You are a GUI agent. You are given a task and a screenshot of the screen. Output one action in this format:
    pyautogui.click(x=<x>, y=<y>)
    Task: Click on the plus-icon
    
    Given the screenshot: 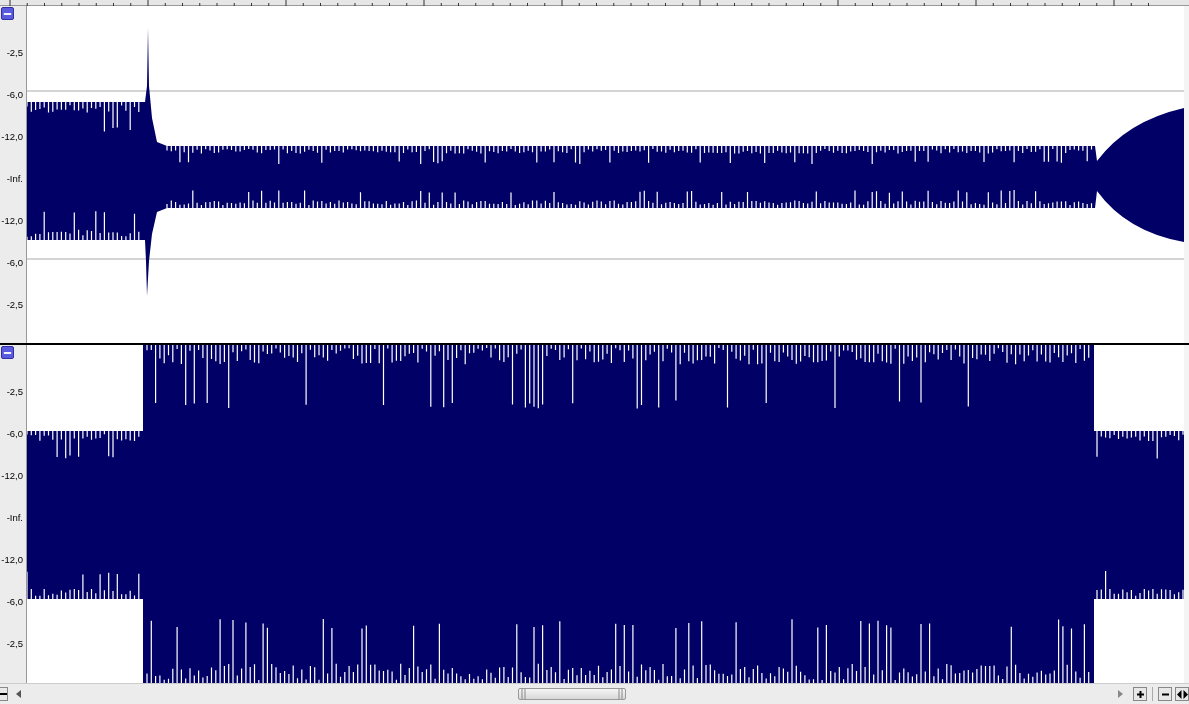 What is the action you would take?
    pyautogui.click(x=1140, y=694)
    